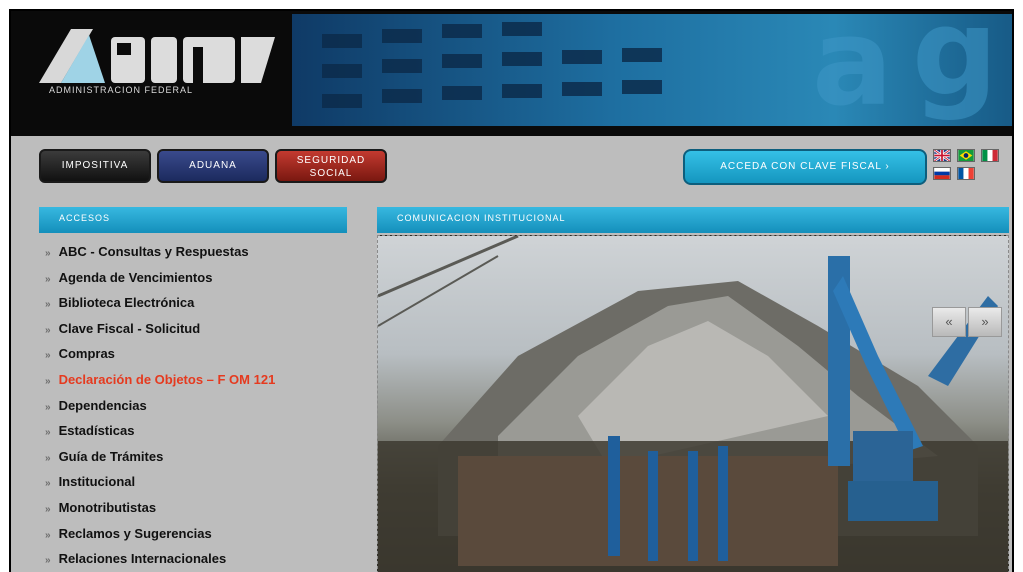  I want to click on seguridad-social-button: SEGURIDAD SOCIAL, so click(331, 166).